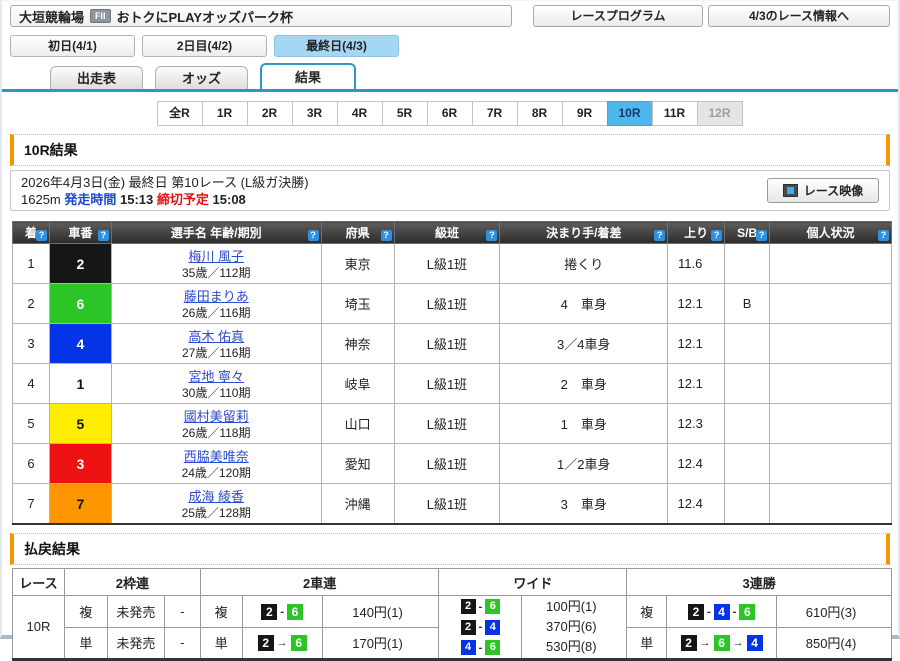 This screenshot has height=661, width=900. What do you see at coordinates (201, 77) in the screenshot?
I see `tab-odds: オッズ` at bounding box center [201, 77].